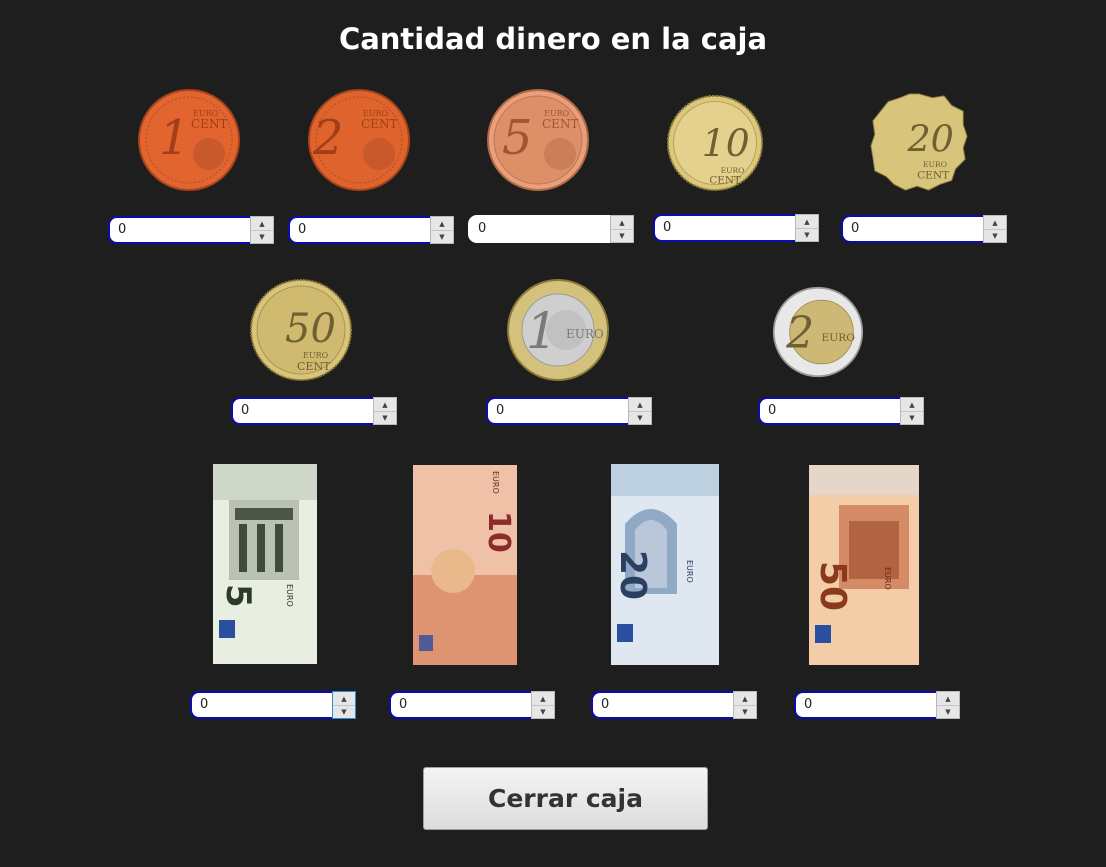 The height and width of the screenshot is (867, 1106). Describe the element at coordinates (830, 410) in the screenshot. I see `coin-2-euro-quantity-input` at that location.